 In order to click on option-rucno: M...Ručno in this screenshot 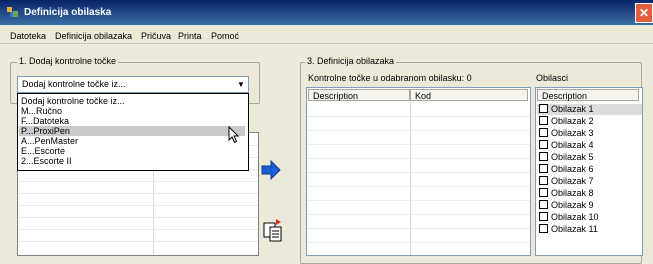, I will do `click(41, 111)`.